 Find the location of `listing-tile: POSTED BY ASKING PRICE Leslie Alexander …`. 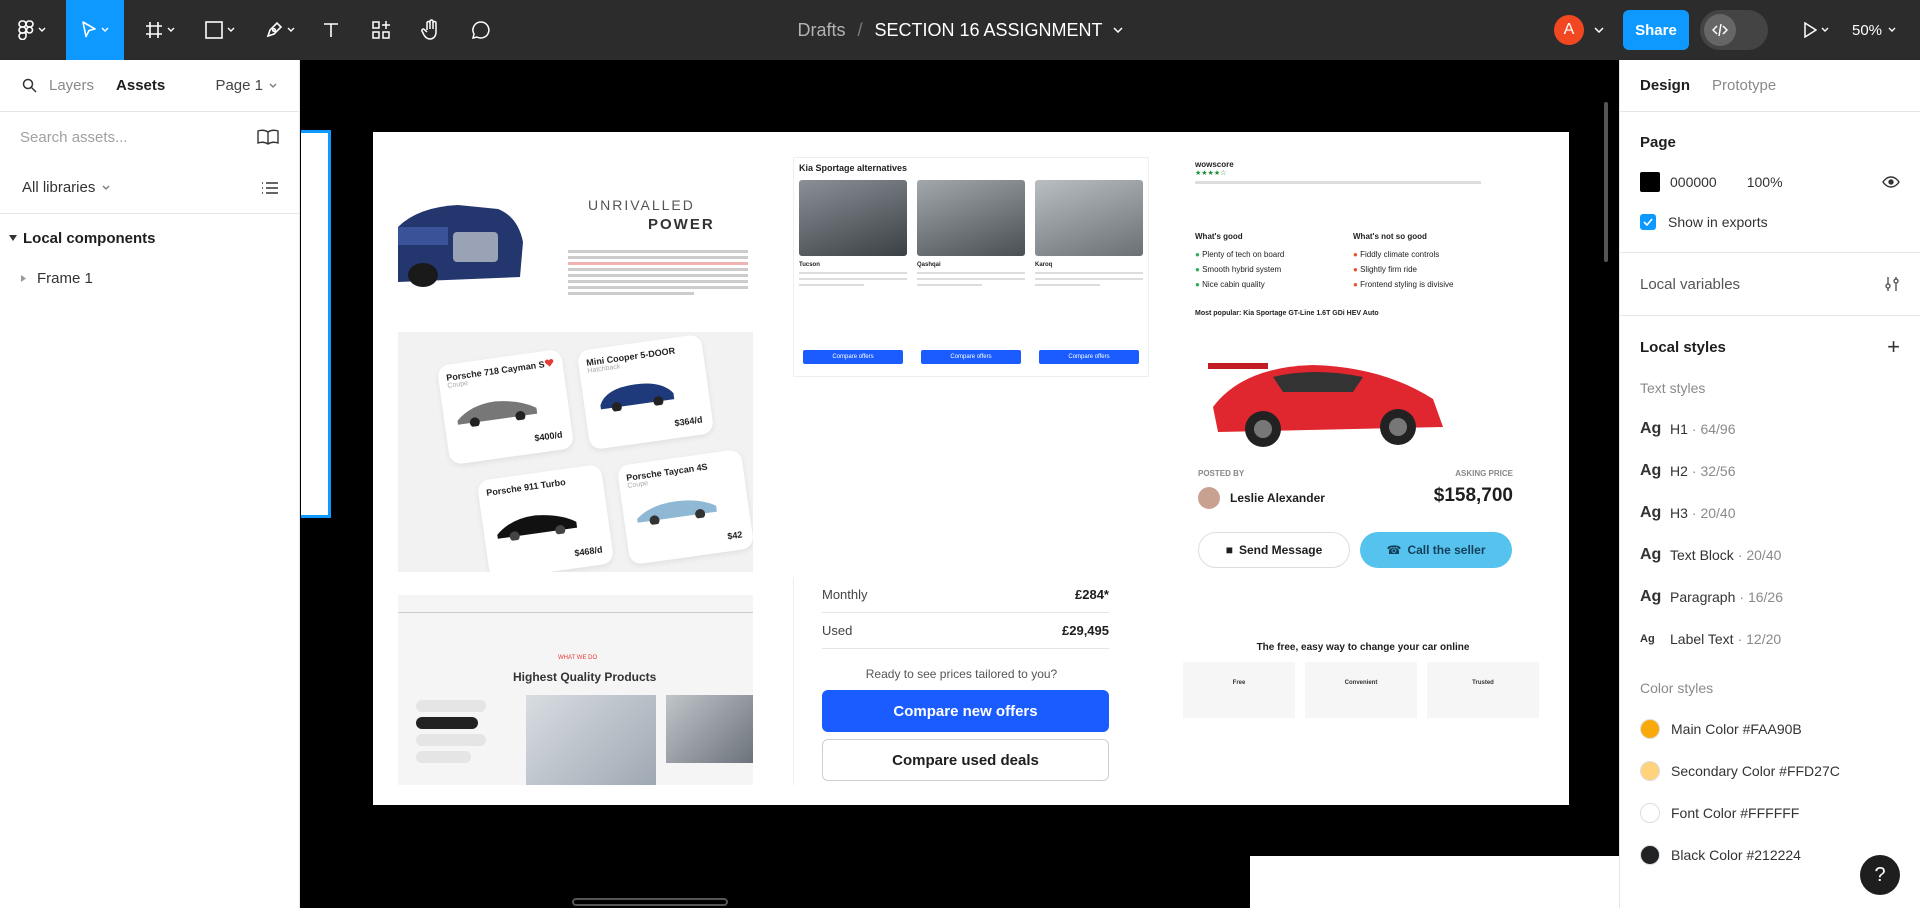

listing-tile: POSTED BY ASKING PRICE Leslie Alexander … is located at coordinates (1363, 457).